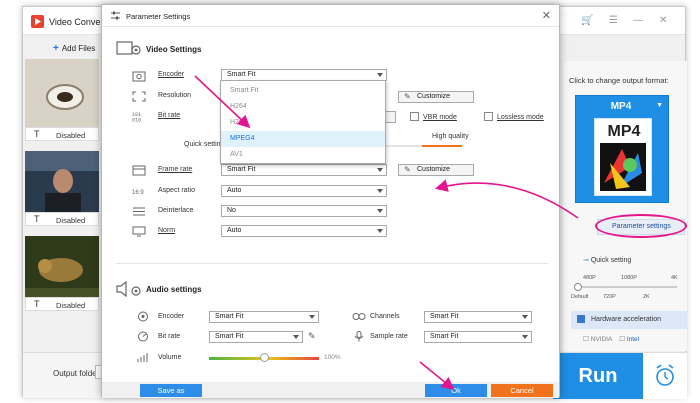 Image resolution: width=700 pixels, height=403 pixels. I want to click on audio-bitrate-value: Smart Fit, so click(229, 336).